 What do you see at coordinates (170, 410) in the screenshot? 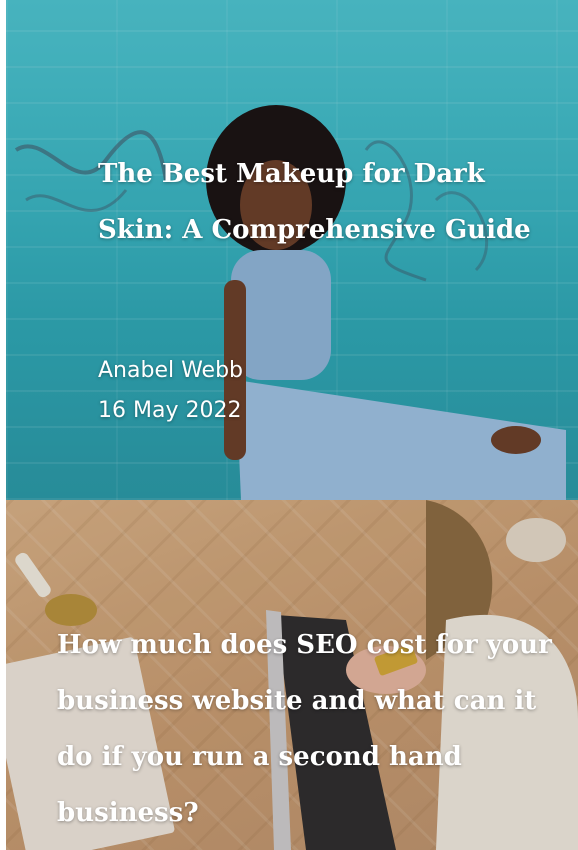
I see `article-date: 16 May 2022` at bounding box center [170, 410].